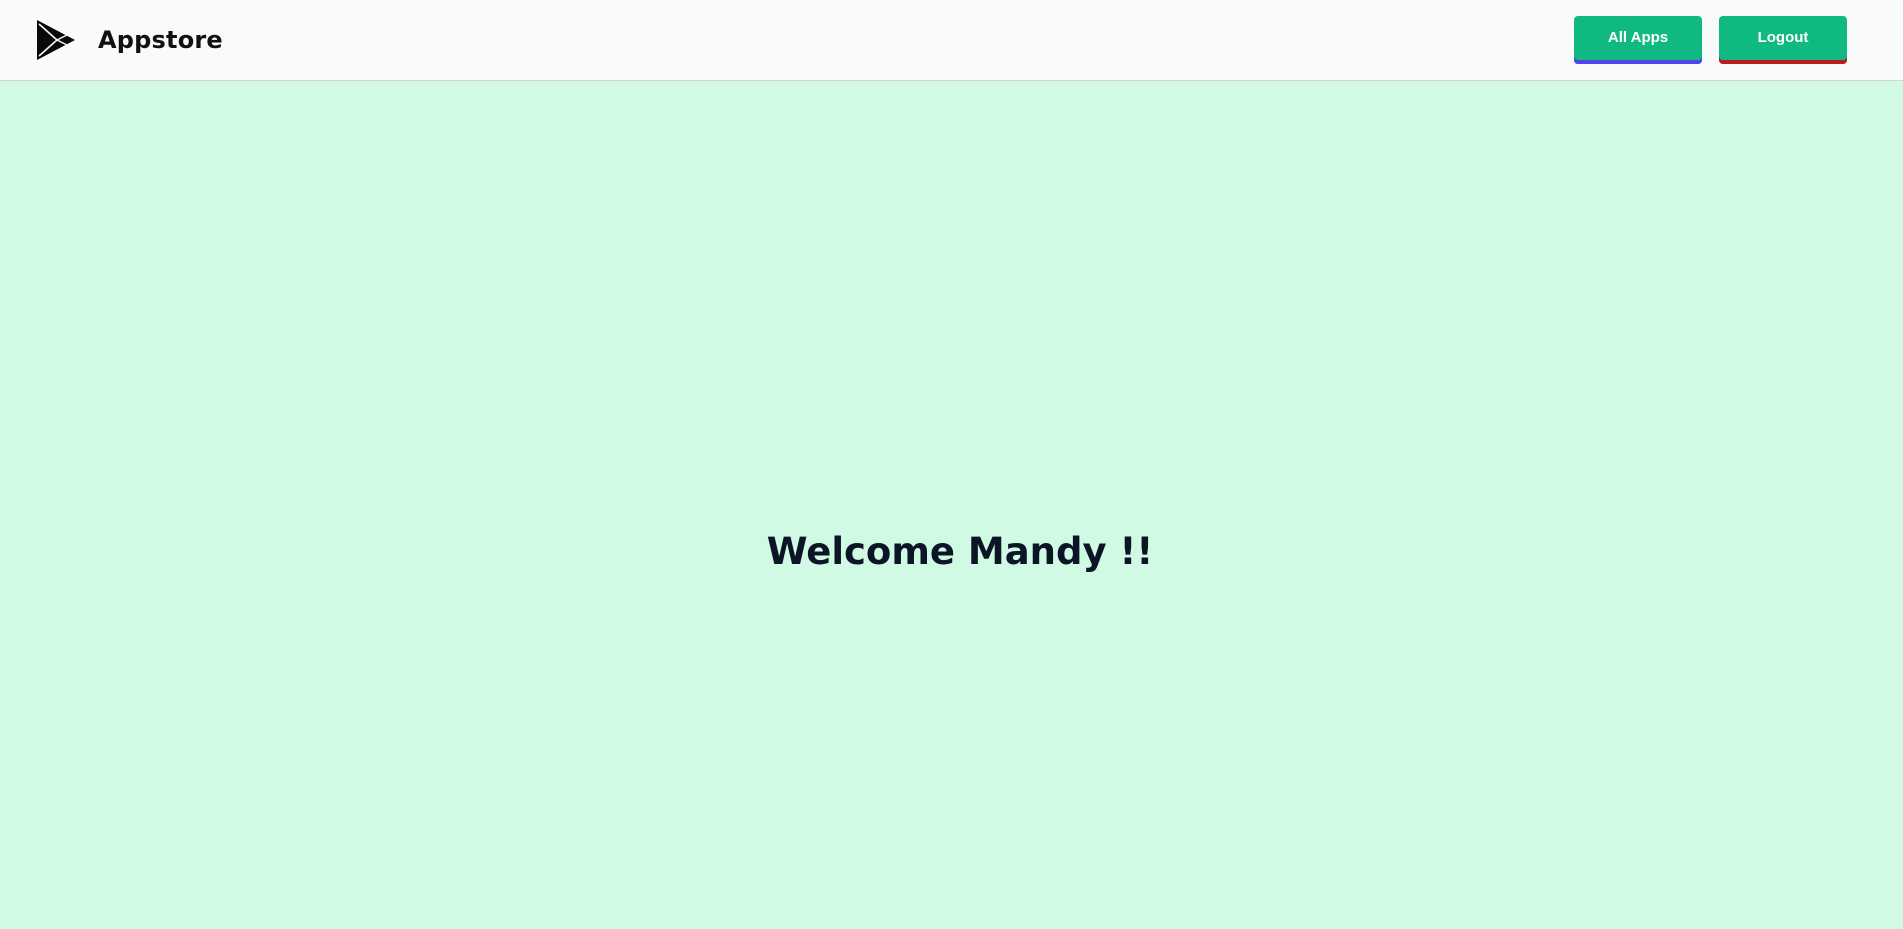  What do you see at coordinates (960, 551) in the screenshot?
I see `welcome-heading: Welcome Mandy !!` at bounding box center [960, 551].